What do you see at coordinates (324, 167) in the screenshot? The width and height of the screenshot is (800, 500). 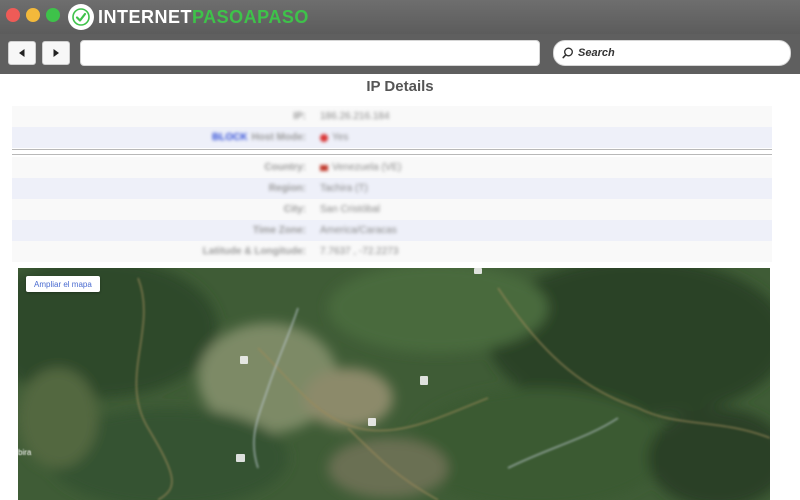 I see `country-flag-icon` at bounding box center [324, 167].